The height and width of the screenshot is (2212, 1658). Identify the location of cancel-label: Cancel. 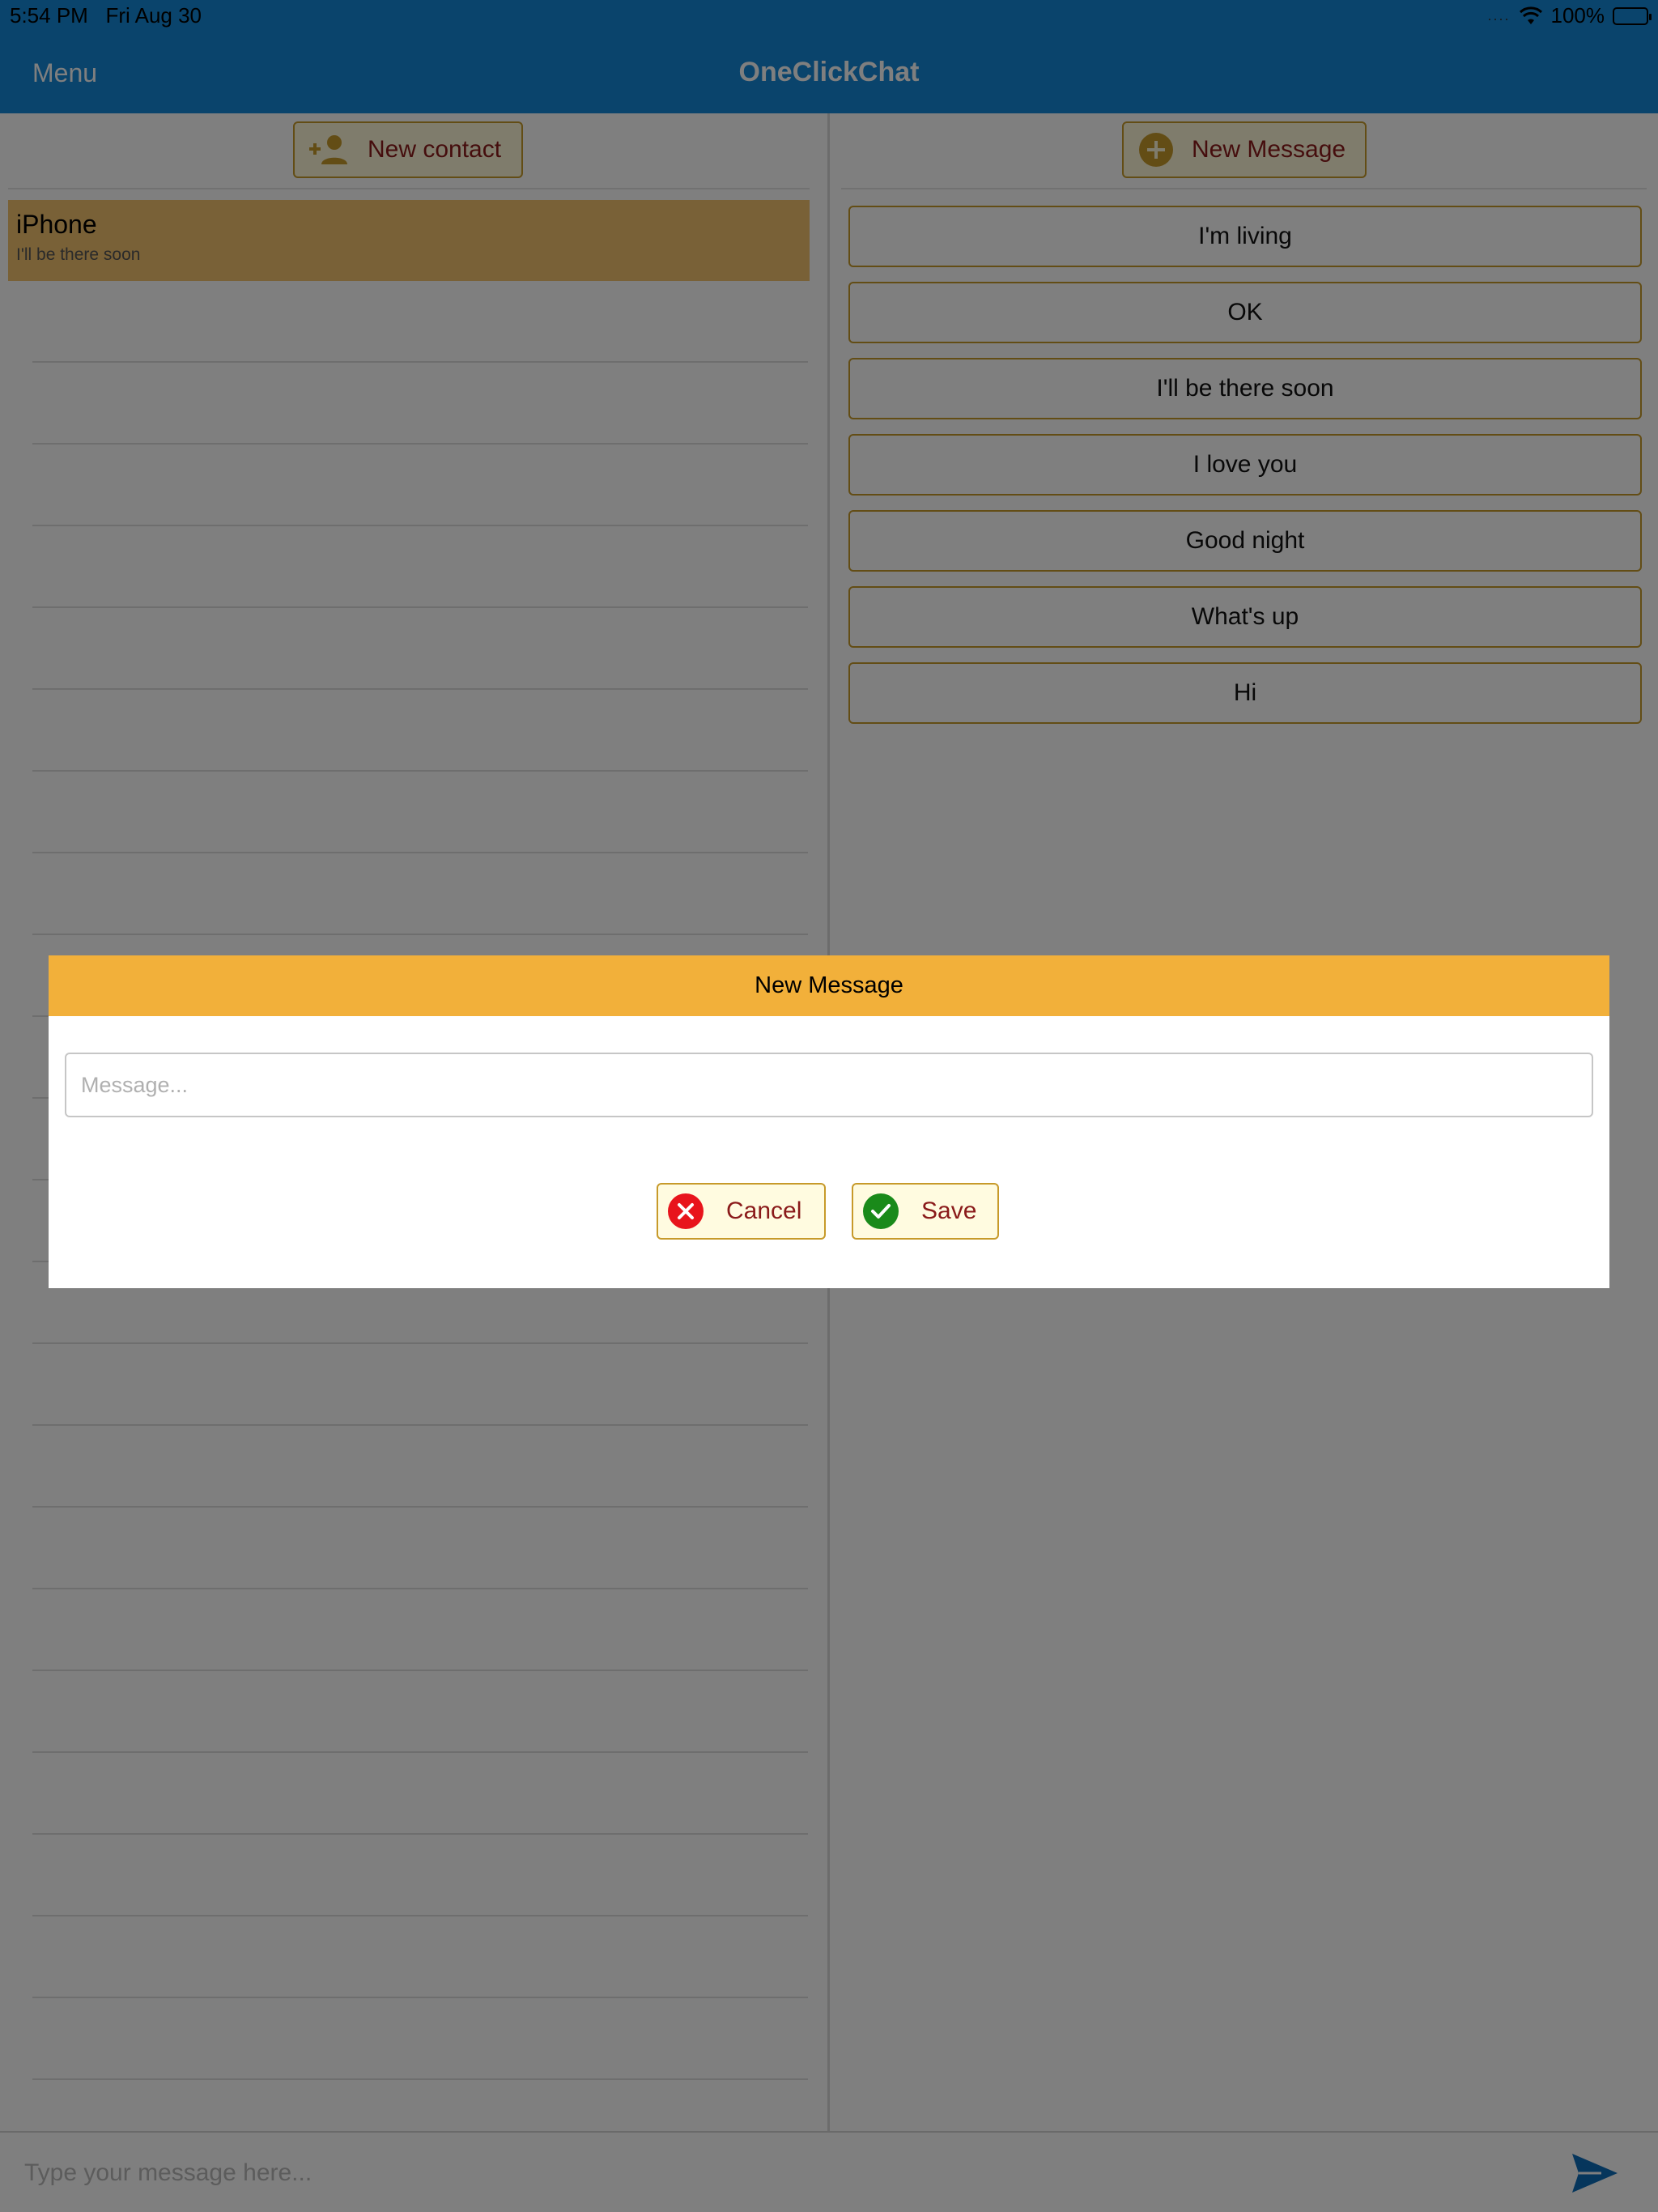
(764, 1211).